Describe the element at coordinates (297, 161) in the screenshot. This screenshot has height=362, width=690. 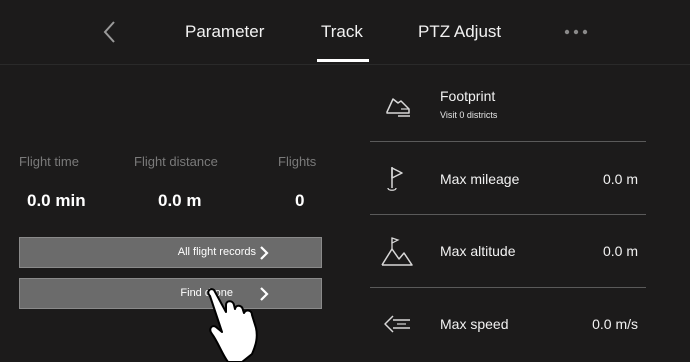
I see `flights-label: Flights` at that location.